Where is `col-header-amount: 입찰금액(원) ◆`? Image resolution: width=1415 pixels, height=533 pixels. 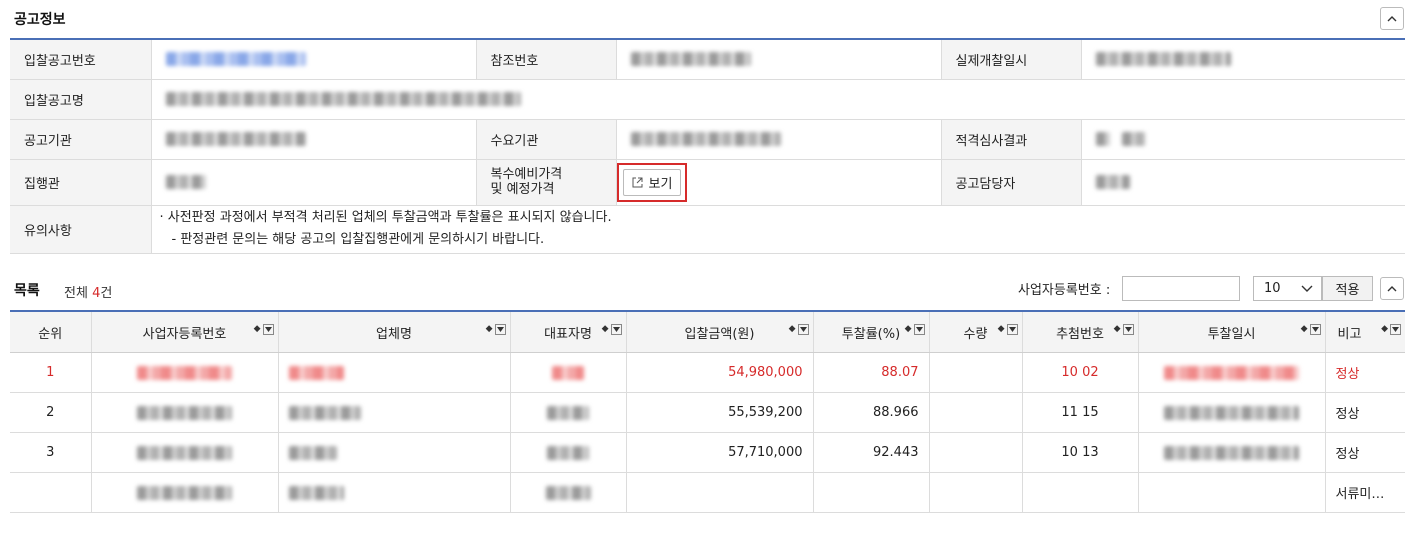
col-header-amount: 입찰금액(원) ◆ is located at coordinates (720, 331).